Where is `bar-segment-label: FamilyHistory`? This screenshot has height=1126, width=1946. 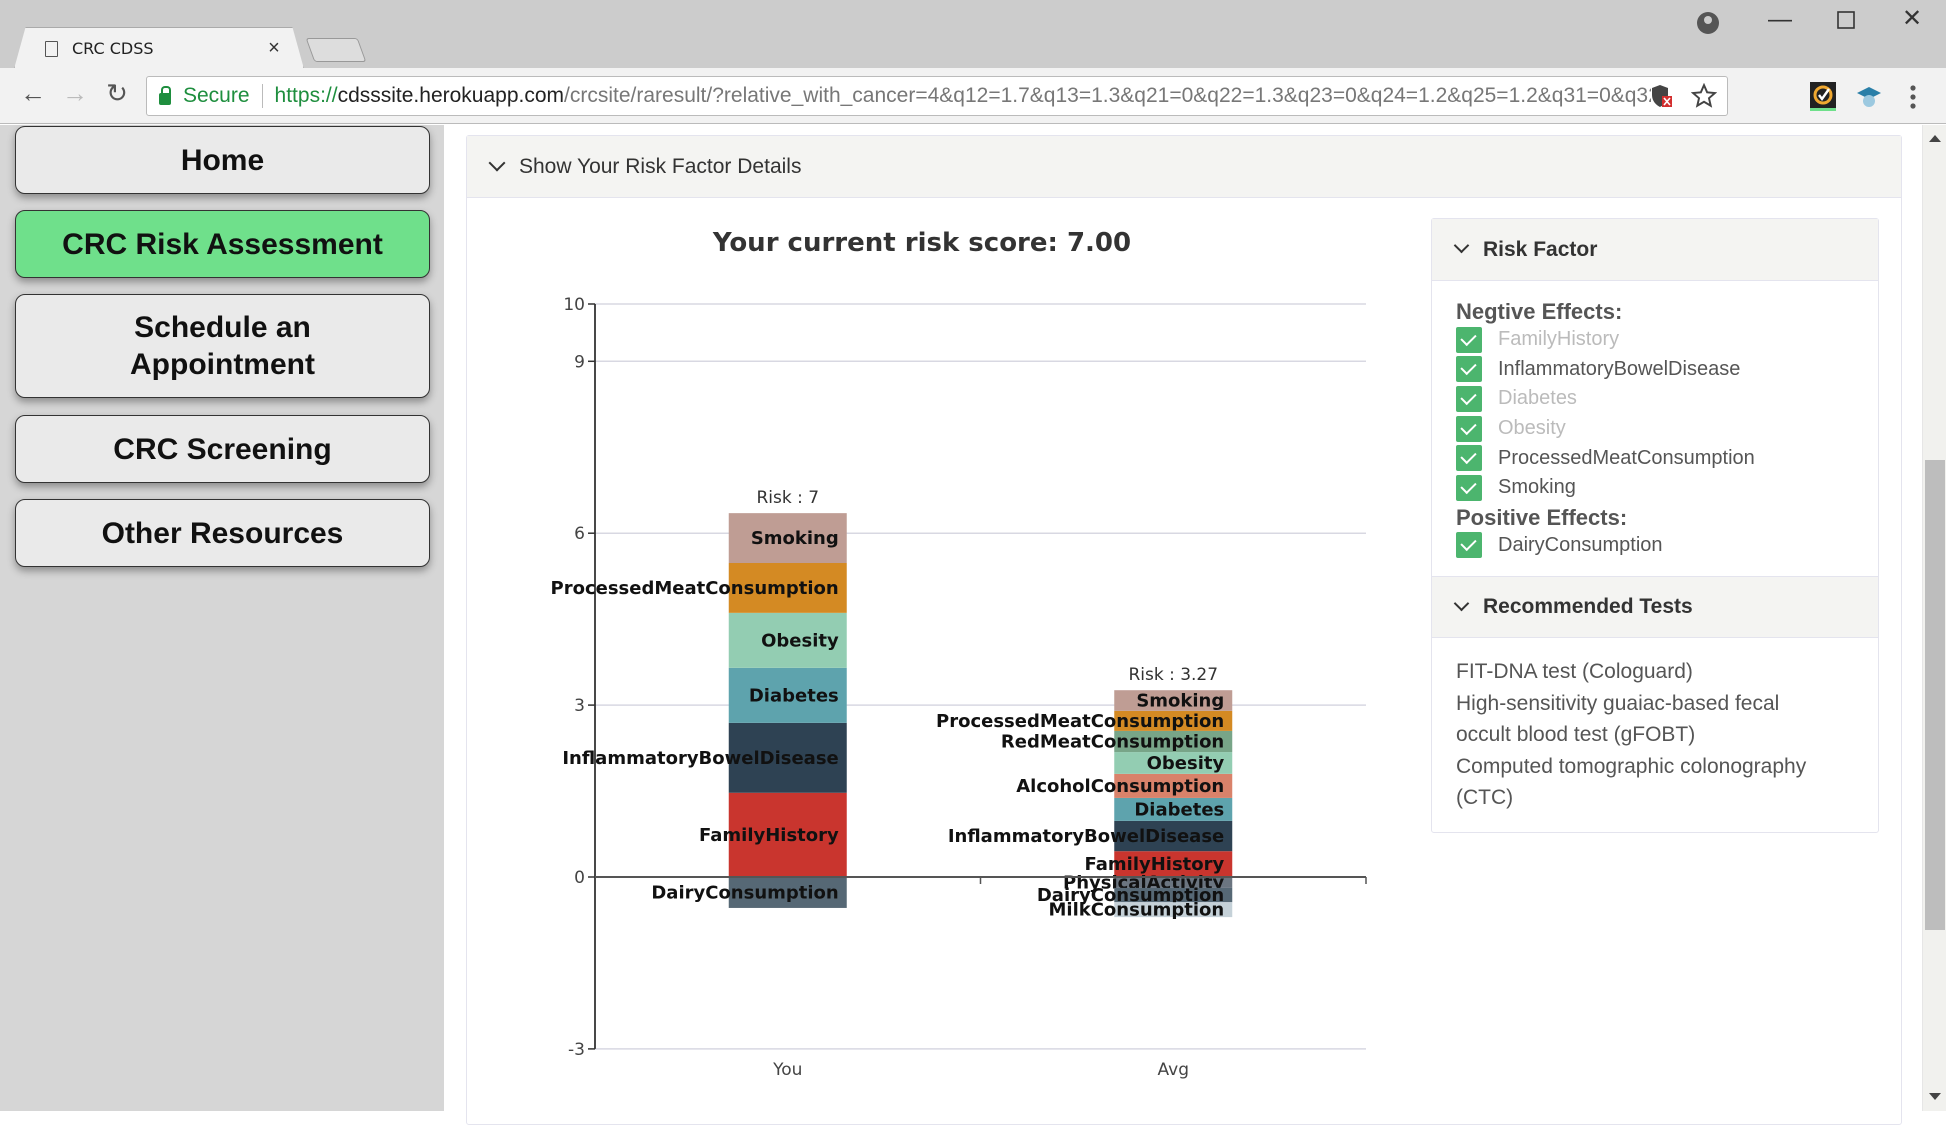
bar-segment-label: FamilyHistory is located at coordinates (769, 835).